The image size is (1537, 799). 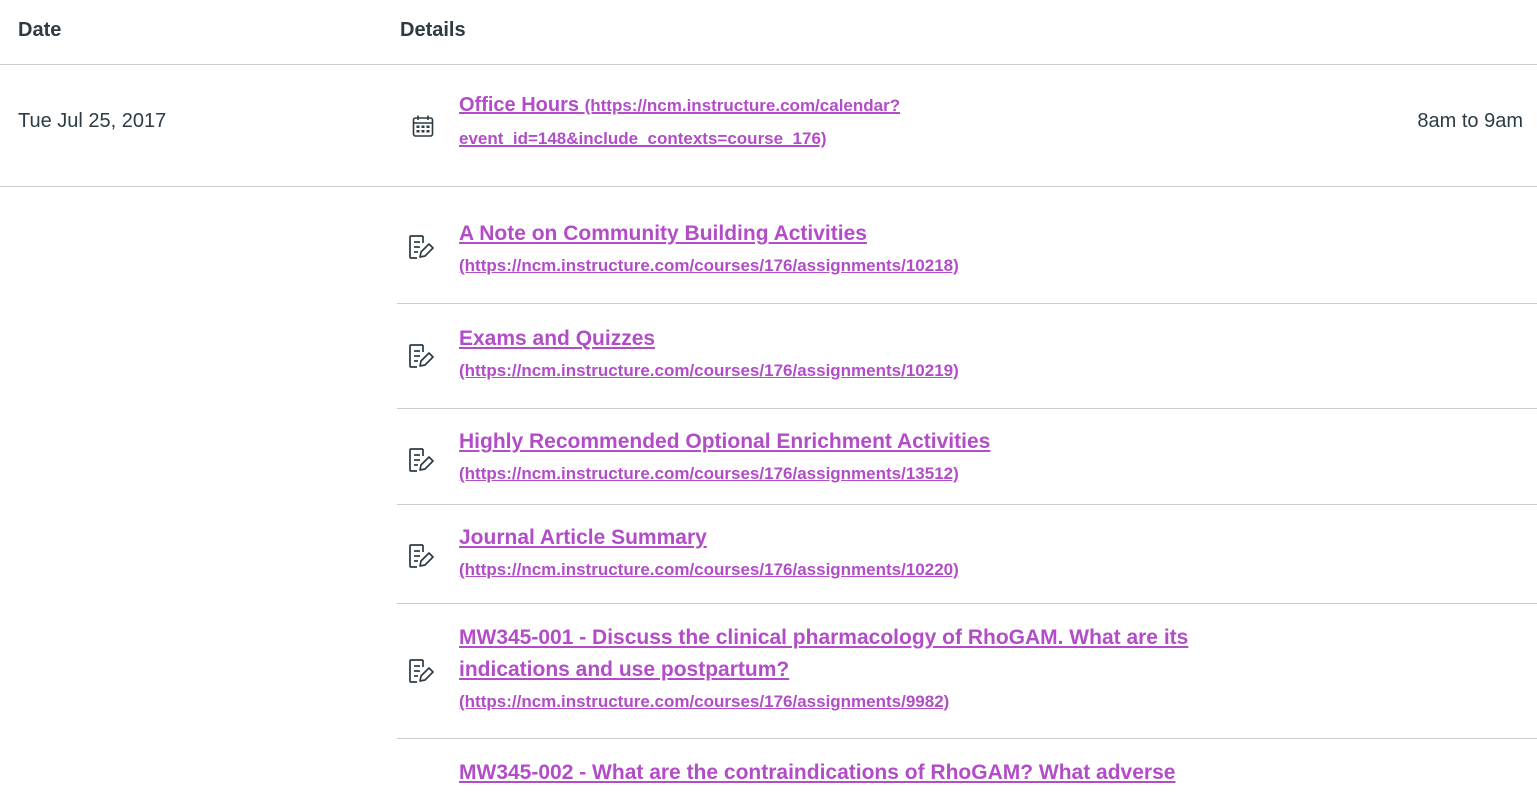 I want to click on column-header-details: Details, so click(x=433, y=30).